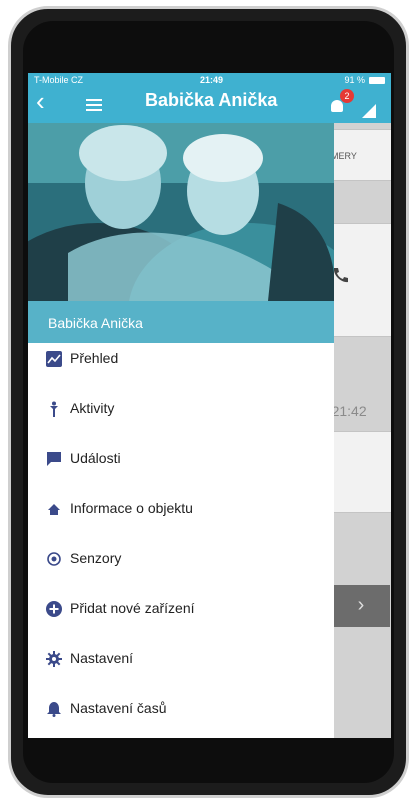 The image size is (417, 803). I want to click on page-title: Babička Anička, so click(211, 100).